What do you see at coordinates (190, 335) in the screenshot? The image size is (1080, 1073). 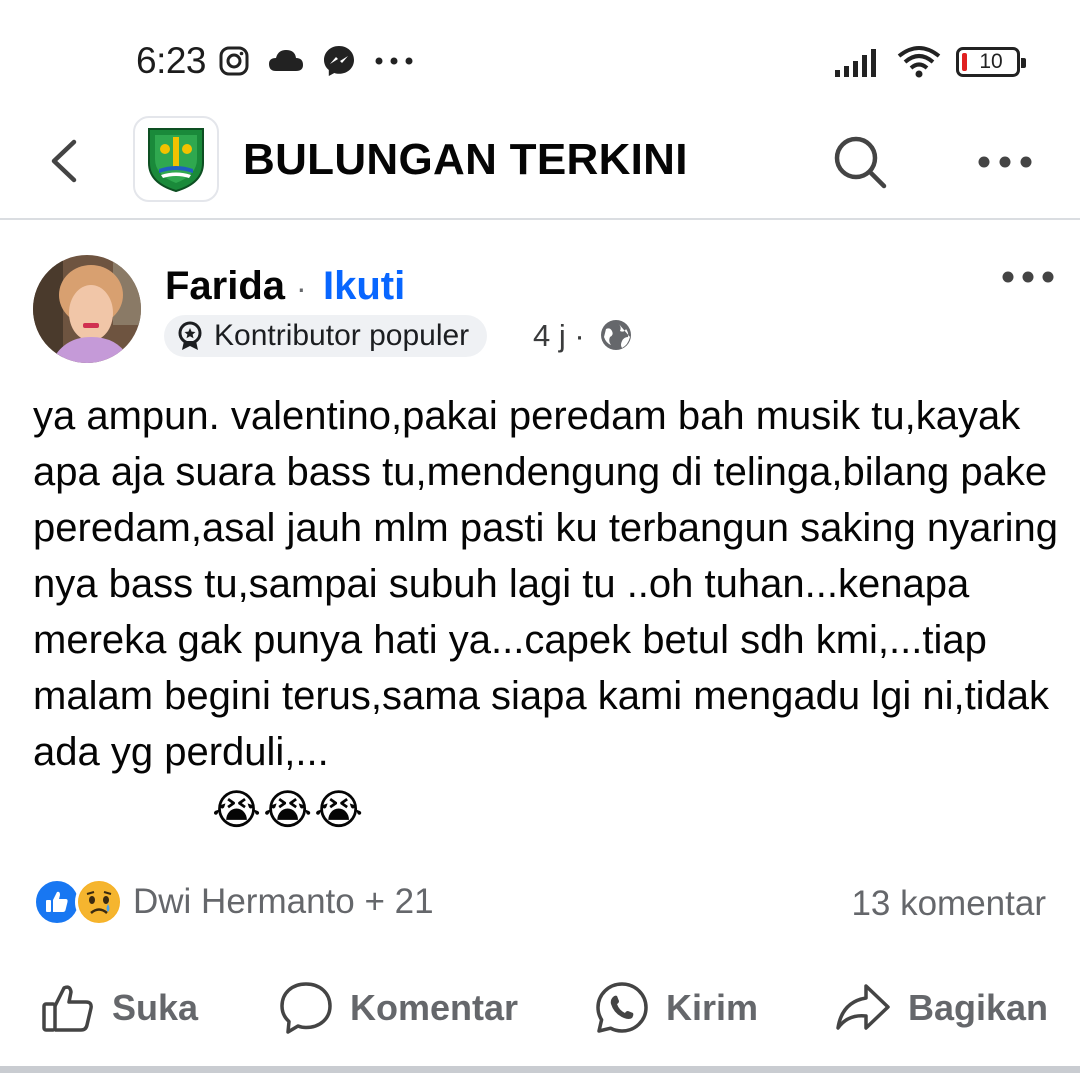 I see `award-icon` at bounding box center [190, 335].